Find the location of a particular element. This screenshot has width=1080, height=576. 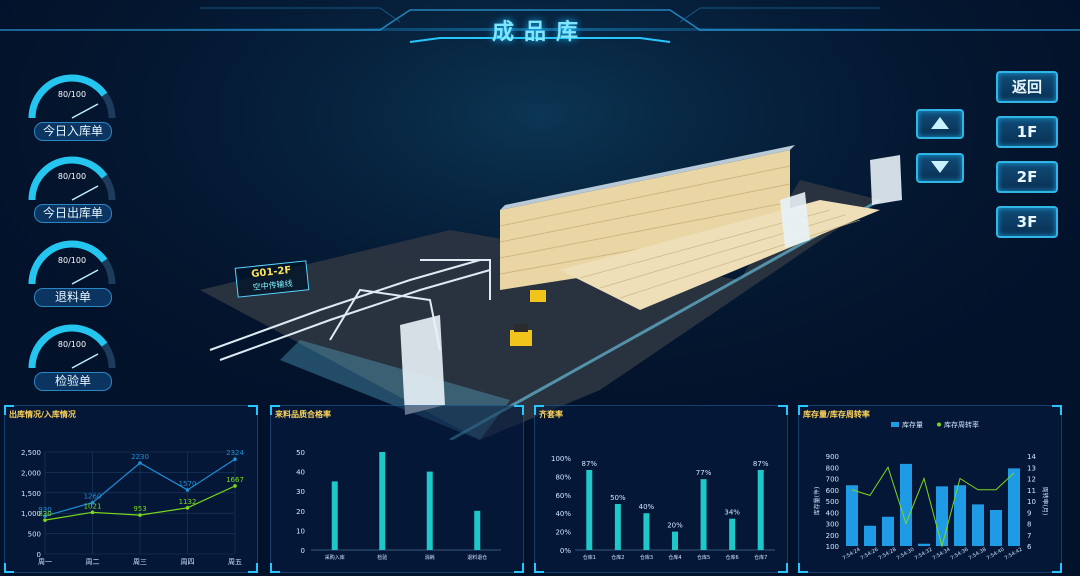

y-tick-label: 300 is located at coordinates (832, 525).